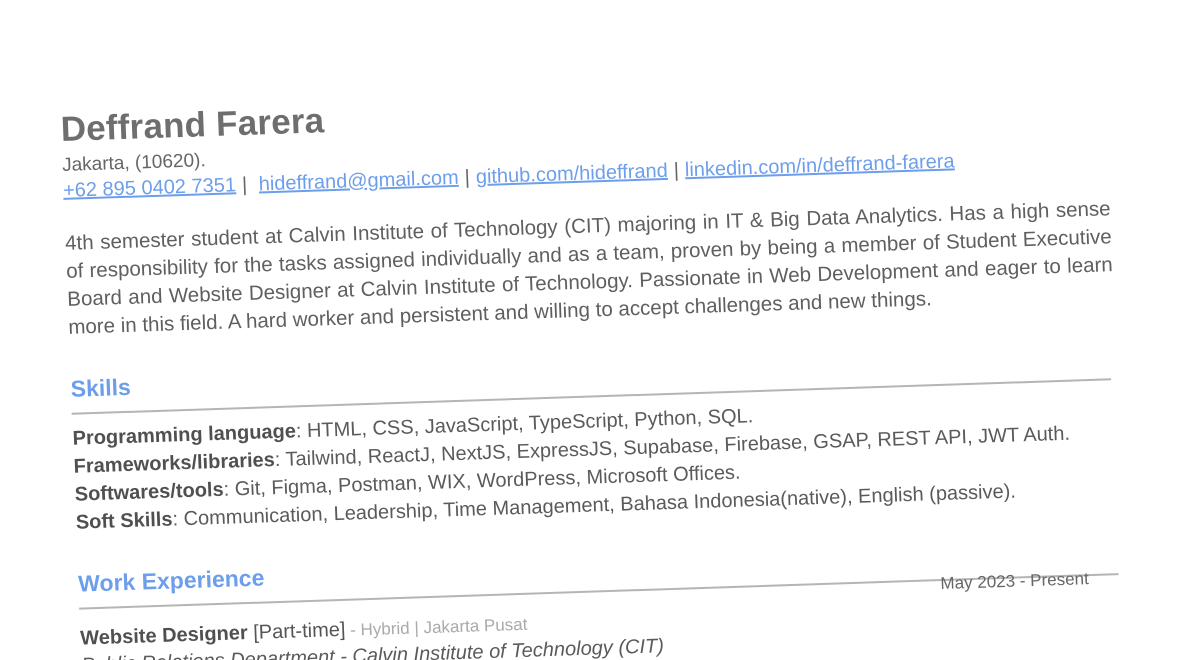 This screenshot has height=660, width=1190. Describe the element at coordinates (149, 492) in the screenshot. I see `skill-label: Softwares/tools` at that location.